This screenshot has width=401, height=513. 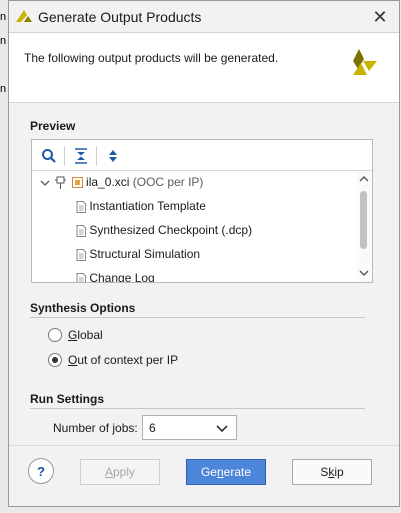 I want to click on tree-root-row: ila_0.xci (OOC per IP), so click(x=121, y=182).